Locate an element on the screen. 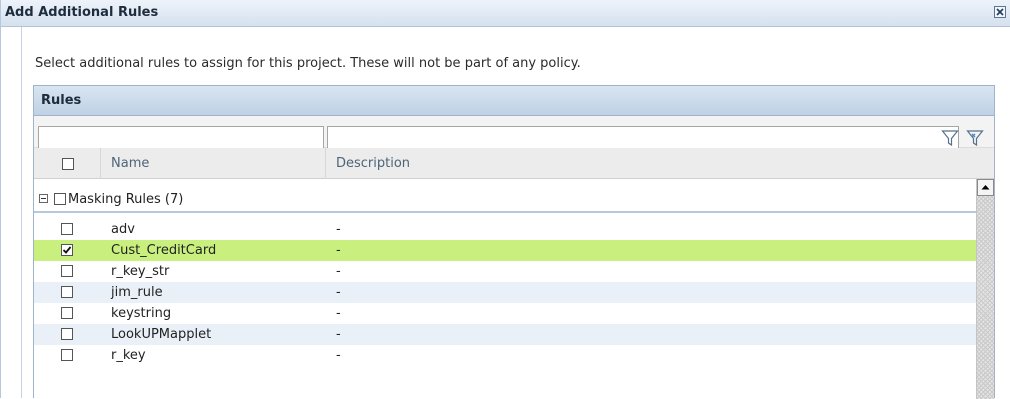  group-row-masking-rules: Masking Rules (7) is located at coordinates (505, 196).